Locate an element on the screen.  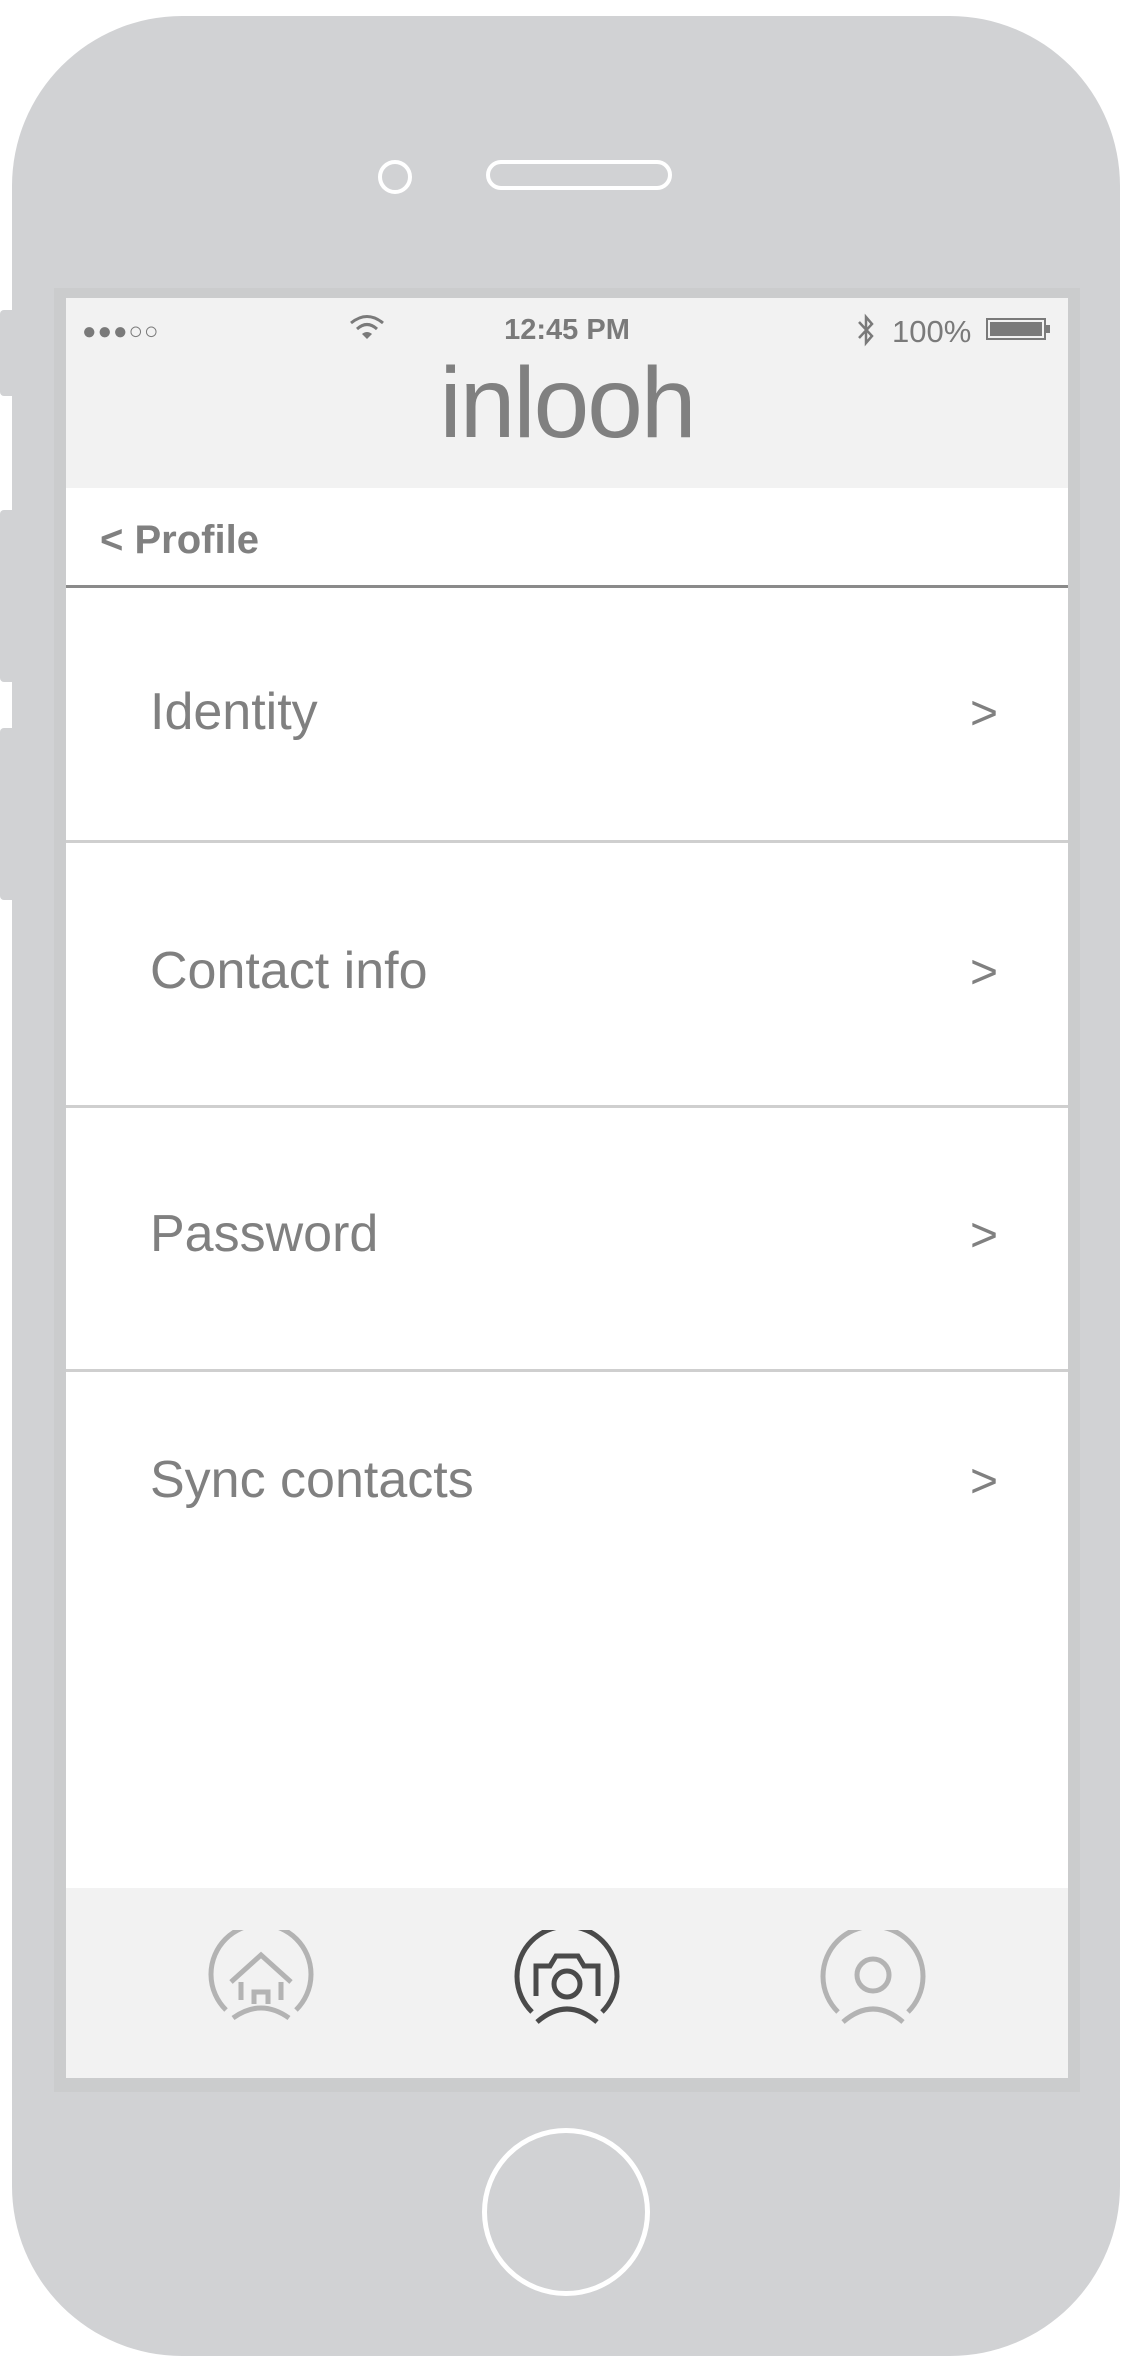
volume-down-button is located at coordinates (7, 814).